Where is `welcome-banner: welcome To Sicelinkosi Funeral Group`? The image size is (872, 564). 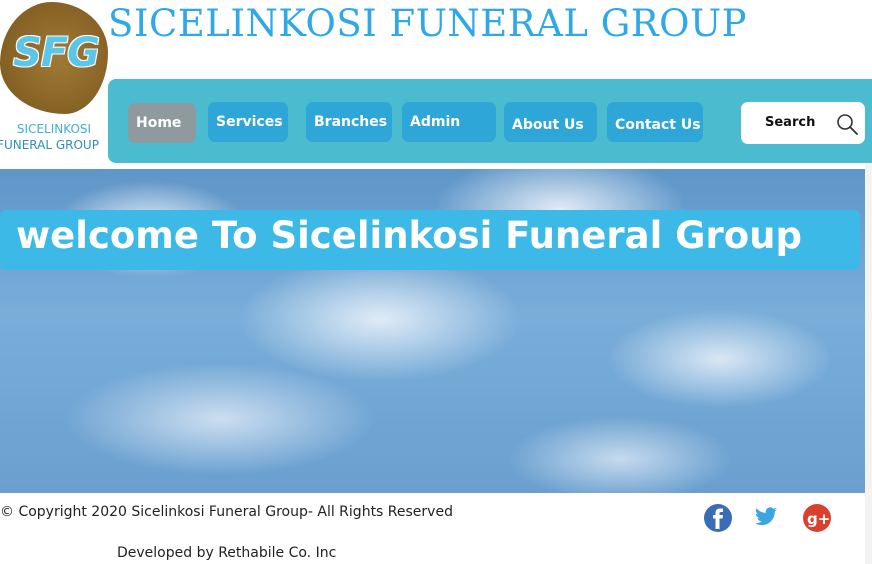 welcome-banner: welcome To Sicelinkosi Funeral Group is located at coordinates (430, 240).